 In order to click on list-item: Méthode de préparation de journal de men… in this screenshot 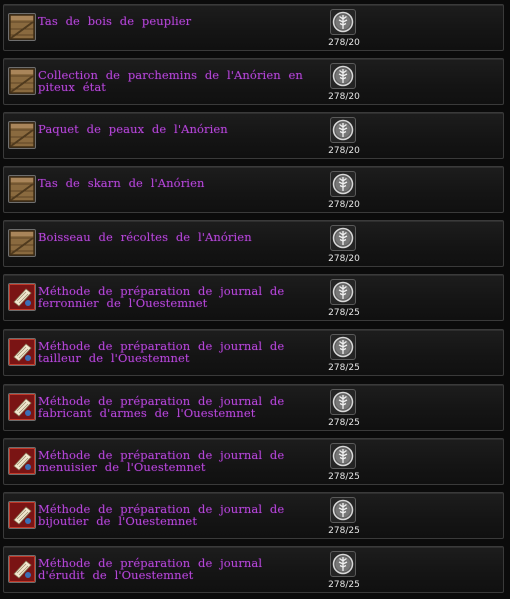, I will do `click(253, 461)`.